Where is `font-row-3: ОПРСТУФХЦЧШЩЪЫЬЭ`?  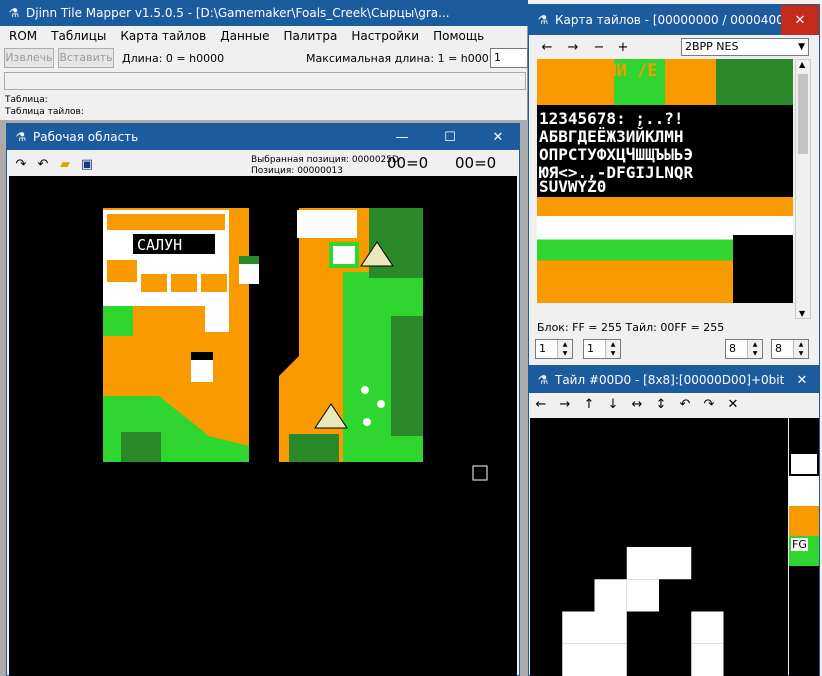
font-row-3: ОПРСТУФХЦЧШЩЪЫЬЭ is located at coordinates (616, 154).